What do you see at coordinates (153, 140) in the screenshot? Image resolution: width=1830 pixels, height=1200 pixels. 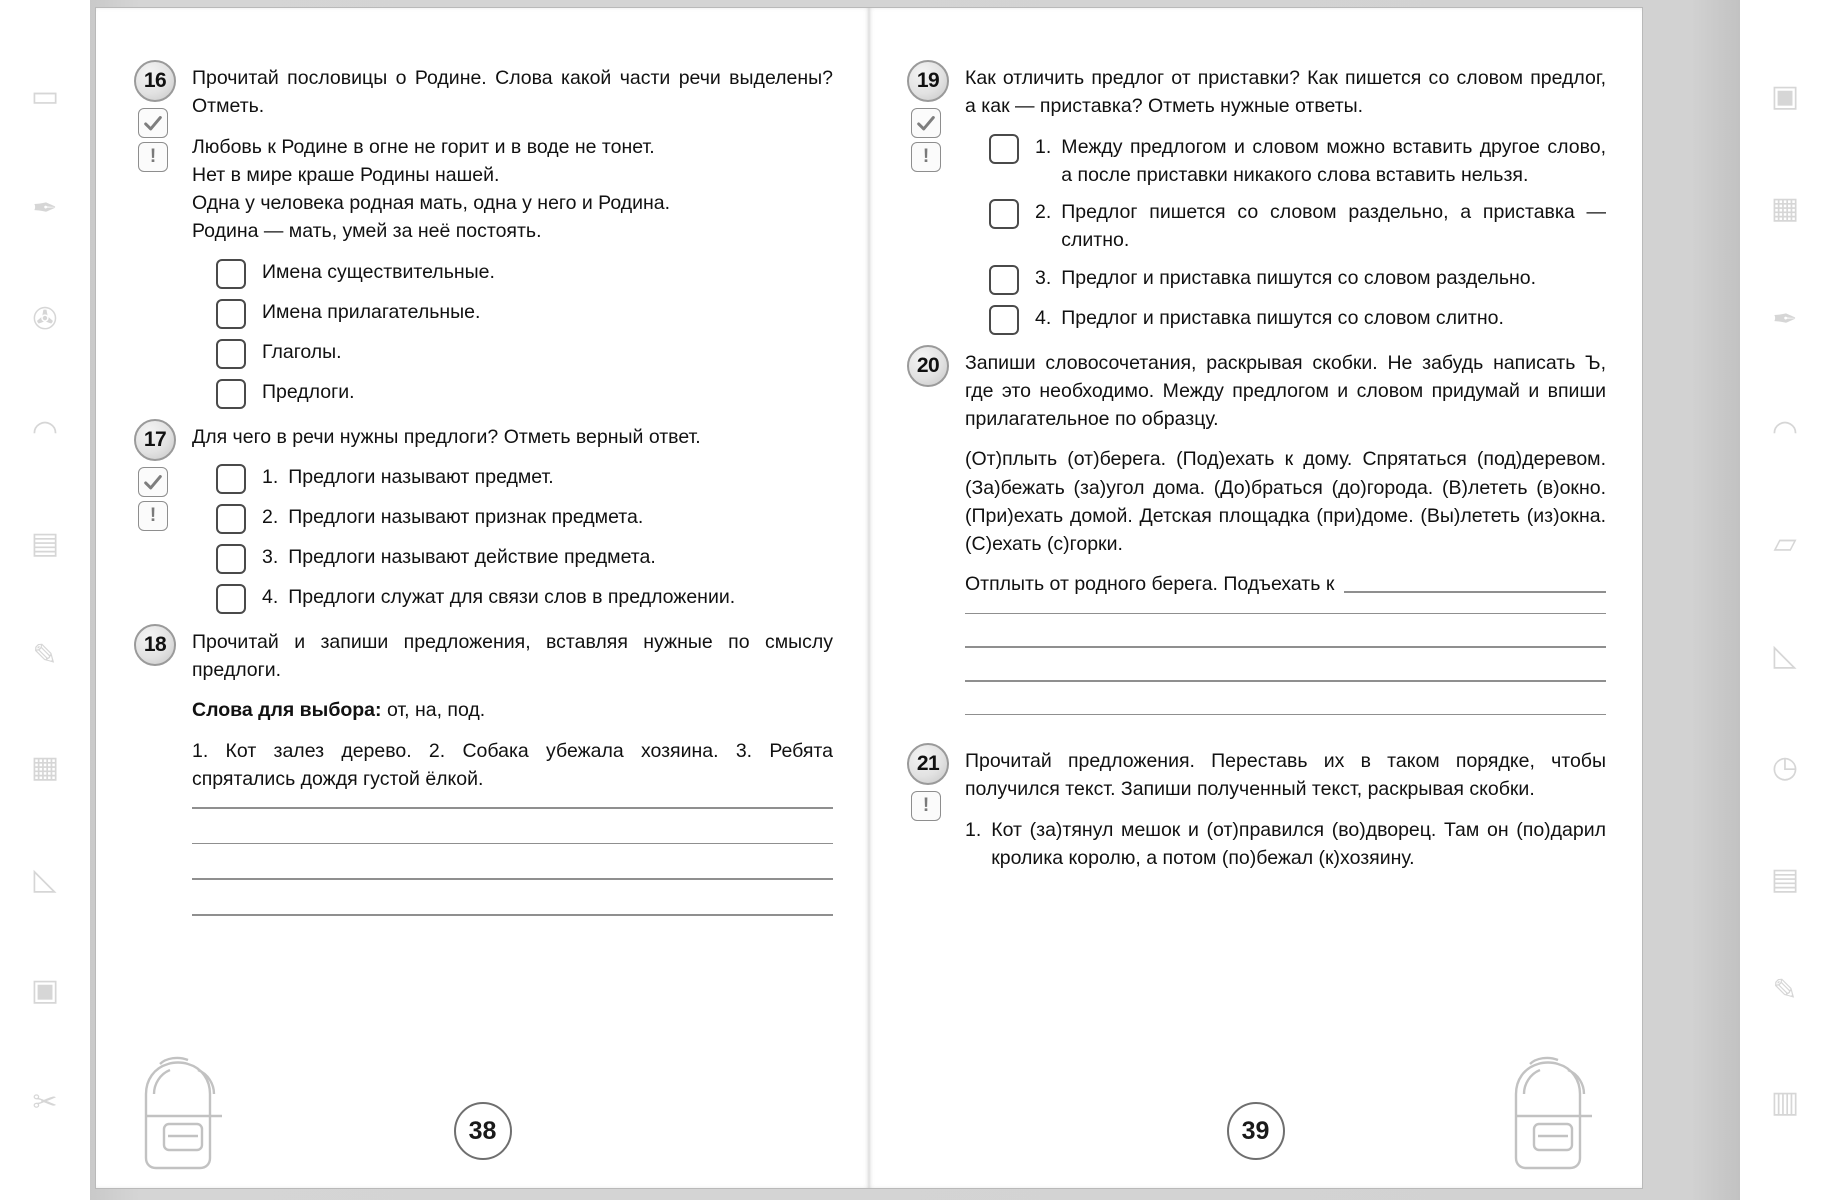 I see `task-16-marks: !` at bounding box center [153, 140].